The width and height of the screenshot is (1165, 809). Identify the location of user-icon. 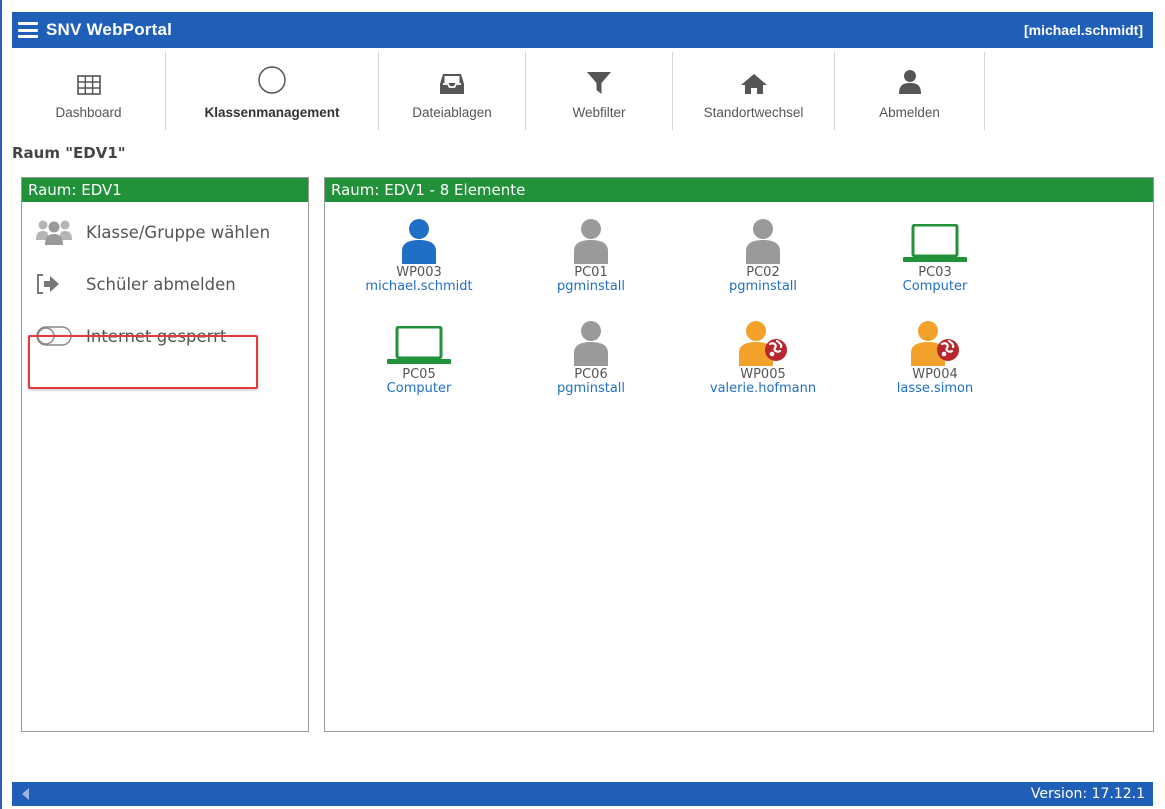
(910, 80).